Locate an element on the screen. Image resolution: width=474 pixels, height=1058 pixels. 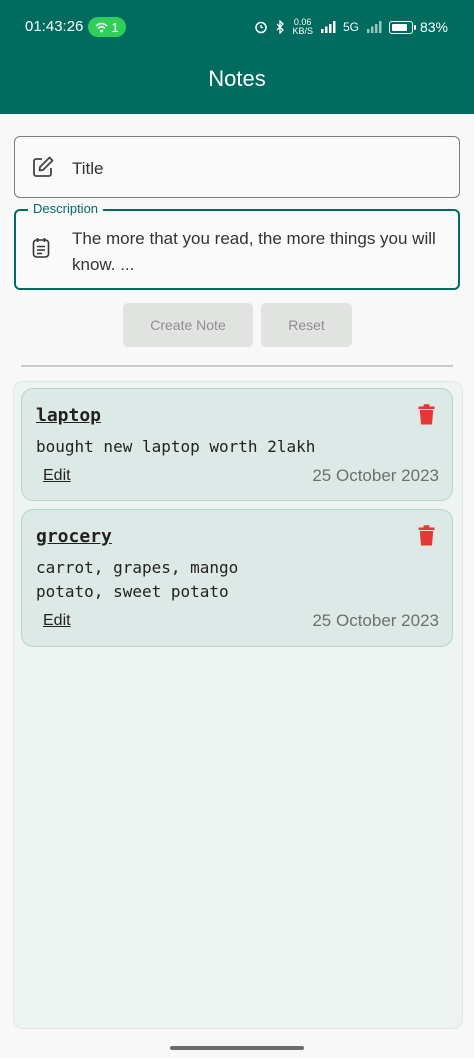
signal-type-label: 5G is located at coordinates (350, 27).